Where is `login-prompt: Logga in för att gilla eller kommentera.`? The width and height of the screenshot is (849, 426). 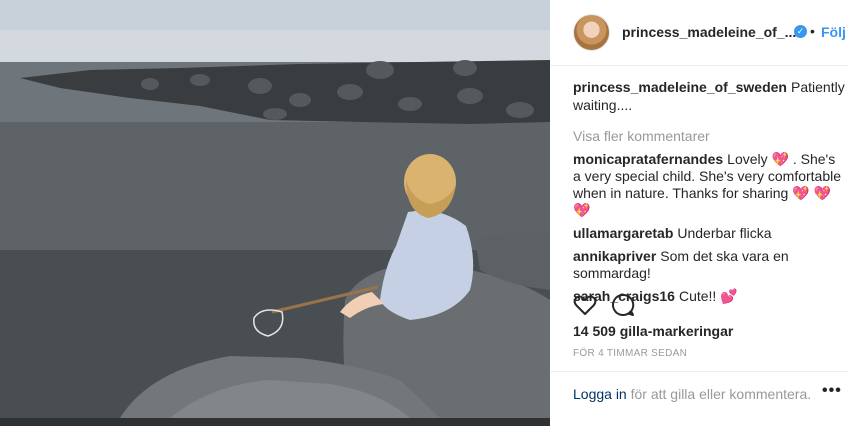 login-prompt: Logga in för att gilla eller kommentera. is located at coordinates (692, 394).